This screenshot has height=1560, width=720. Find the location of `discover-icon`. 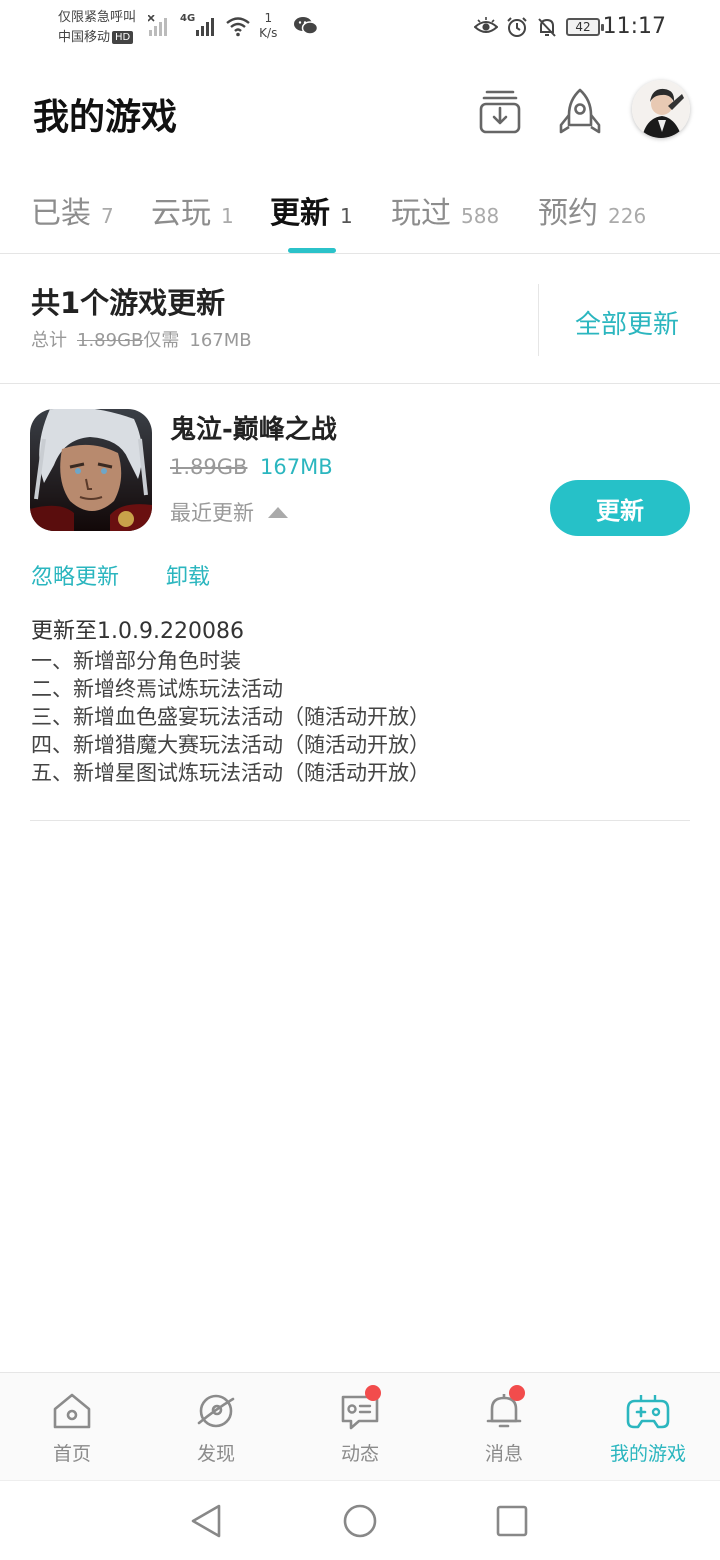

discover-icon is located at coordinates (216, 1411).